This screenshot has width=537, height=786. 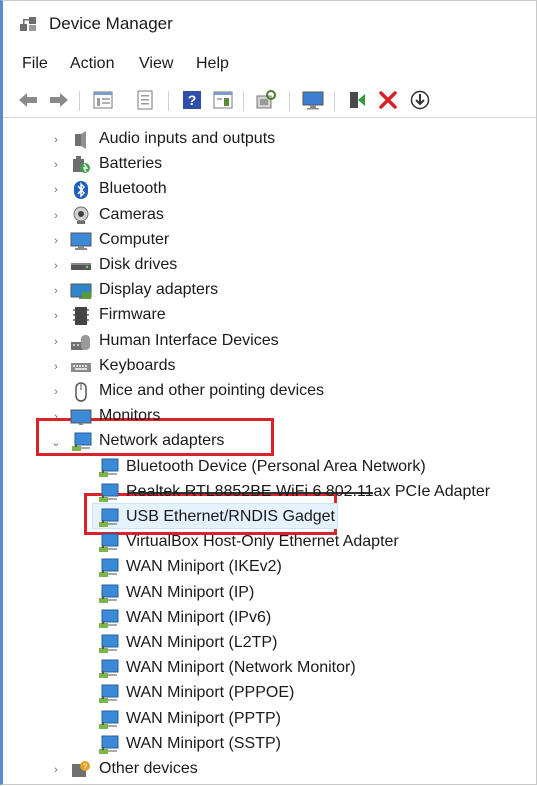 What do you see at coordinates (212, 64) in the screenshot?
I see `menu-help: Help` at bounding box center [212, 64].